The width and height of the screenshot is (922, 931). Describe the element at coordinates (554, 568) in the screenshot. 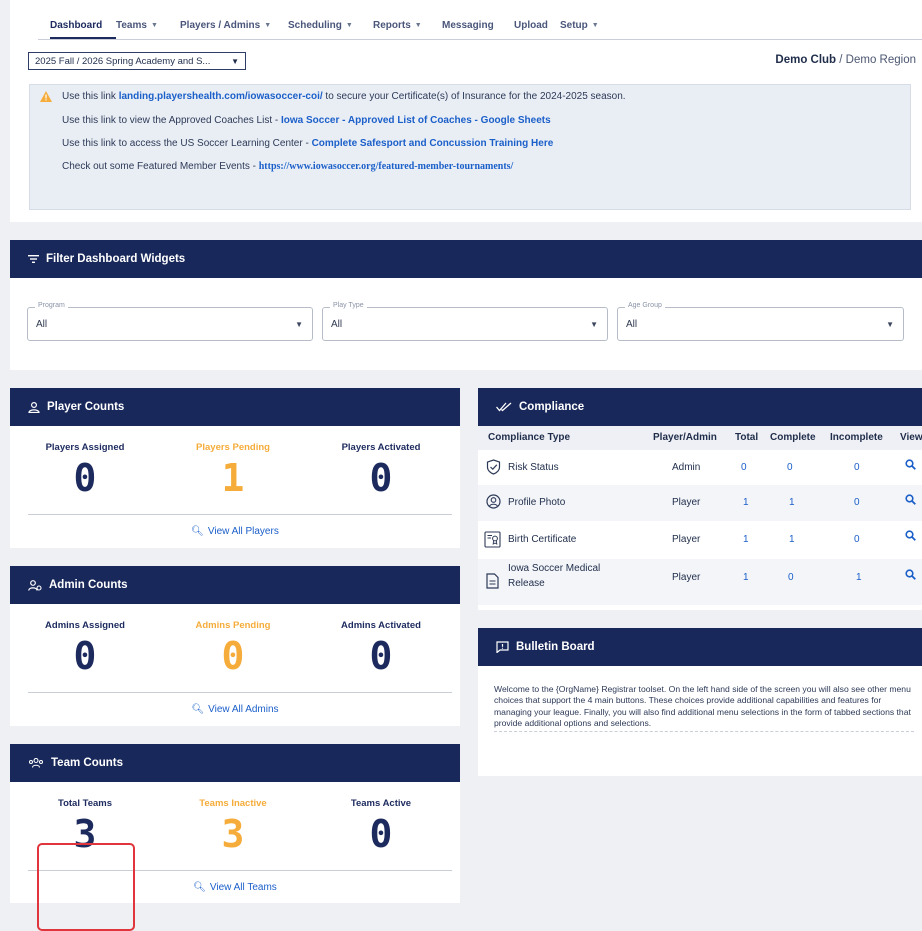

I see `row-name: Iowa Soccer Medical` at that location.